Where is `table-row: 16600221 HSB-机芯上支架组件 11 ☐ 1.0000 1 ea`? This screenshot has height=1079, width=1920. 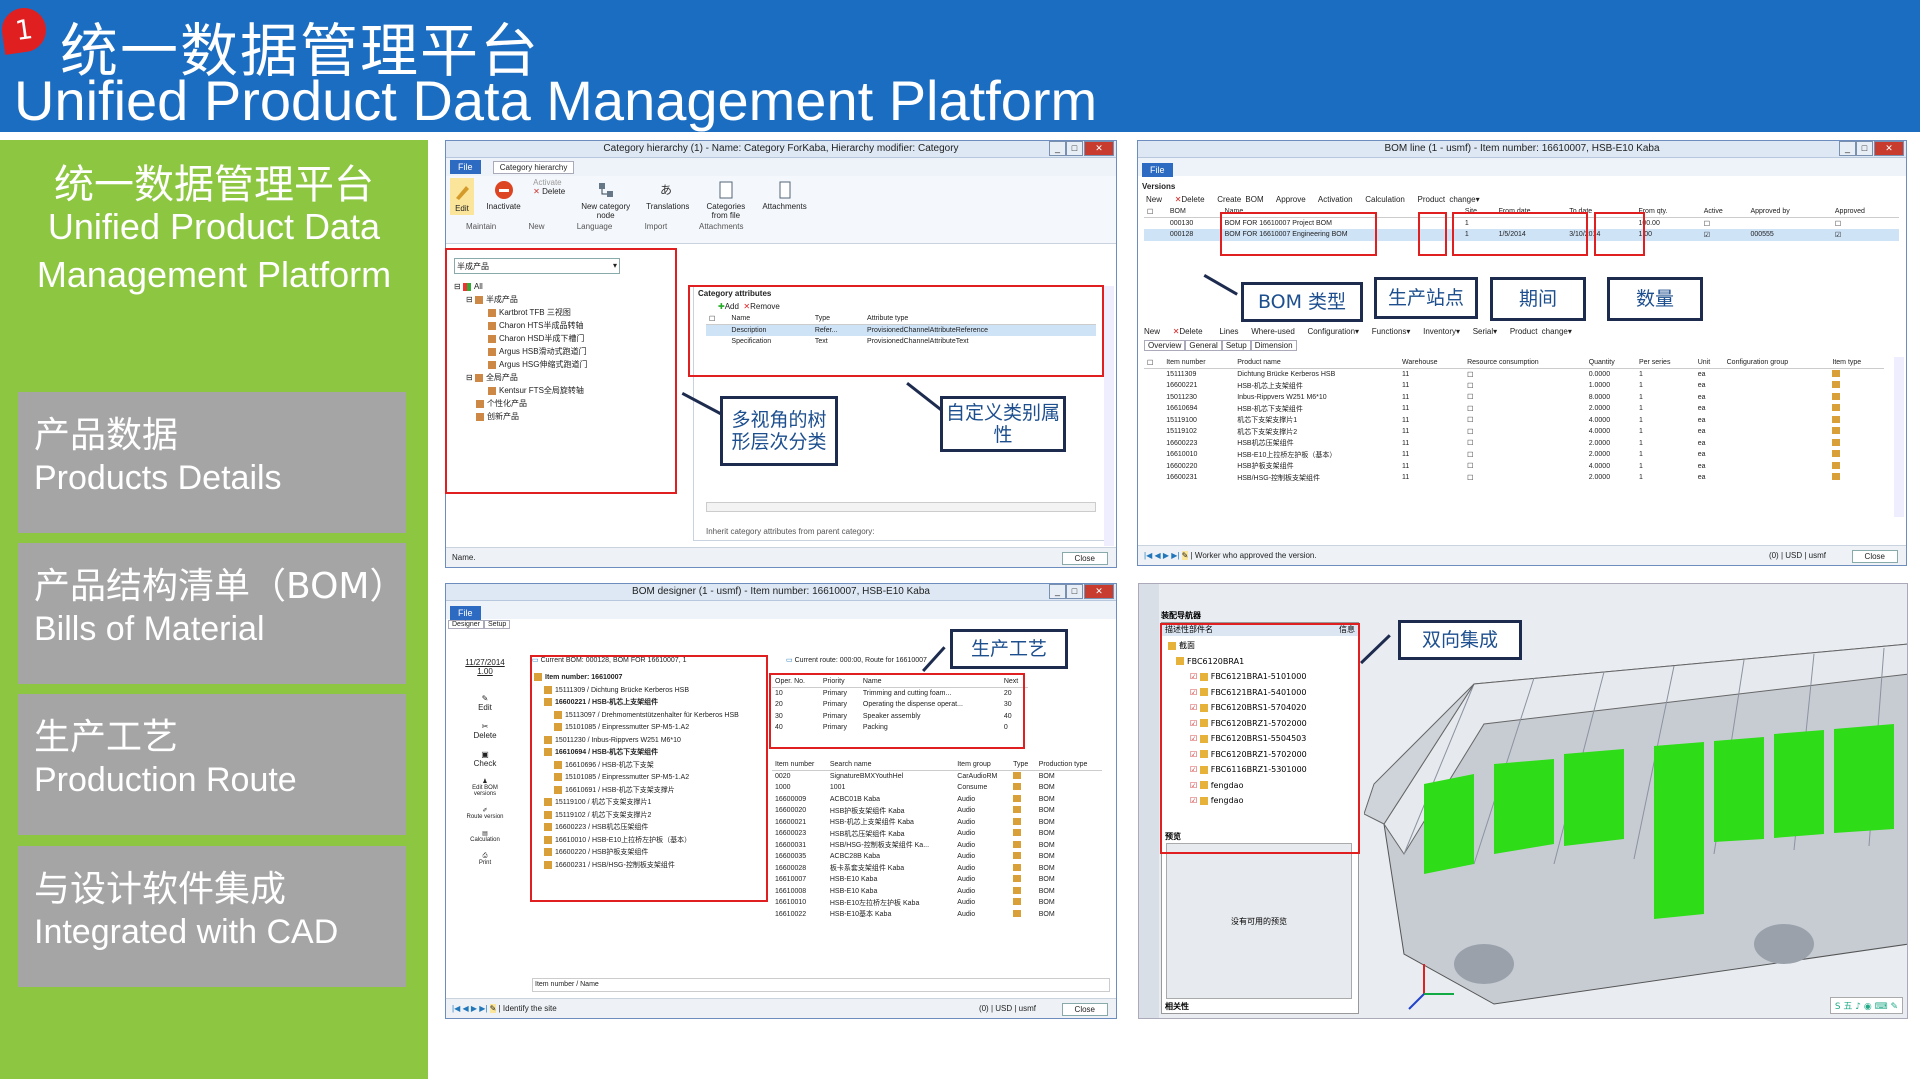
table-row: 16600221 HSB-机芯上支架组件 11 ☐ 1.0000 1 ea is located at coordinates (1514, 386).